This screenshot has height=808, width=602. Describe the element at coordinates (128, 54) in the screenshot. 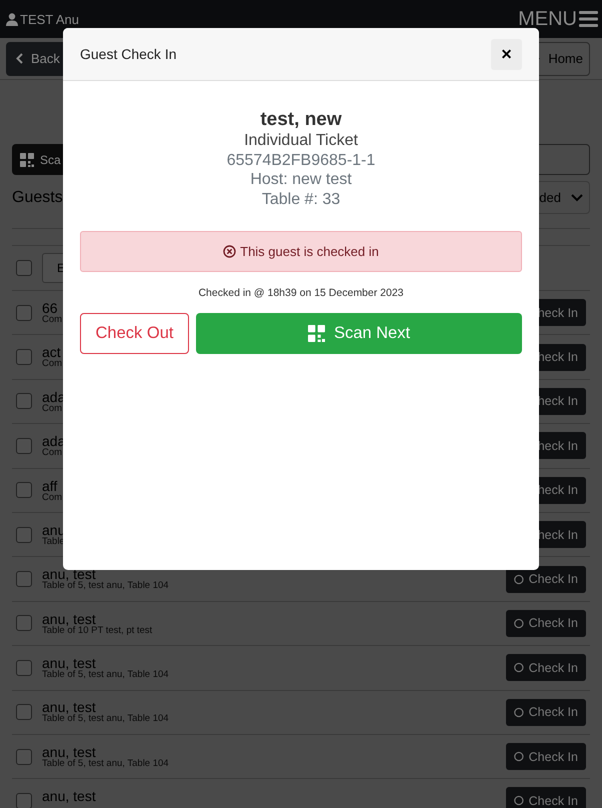

I see `dialog-title: Guest Check In` at that location.